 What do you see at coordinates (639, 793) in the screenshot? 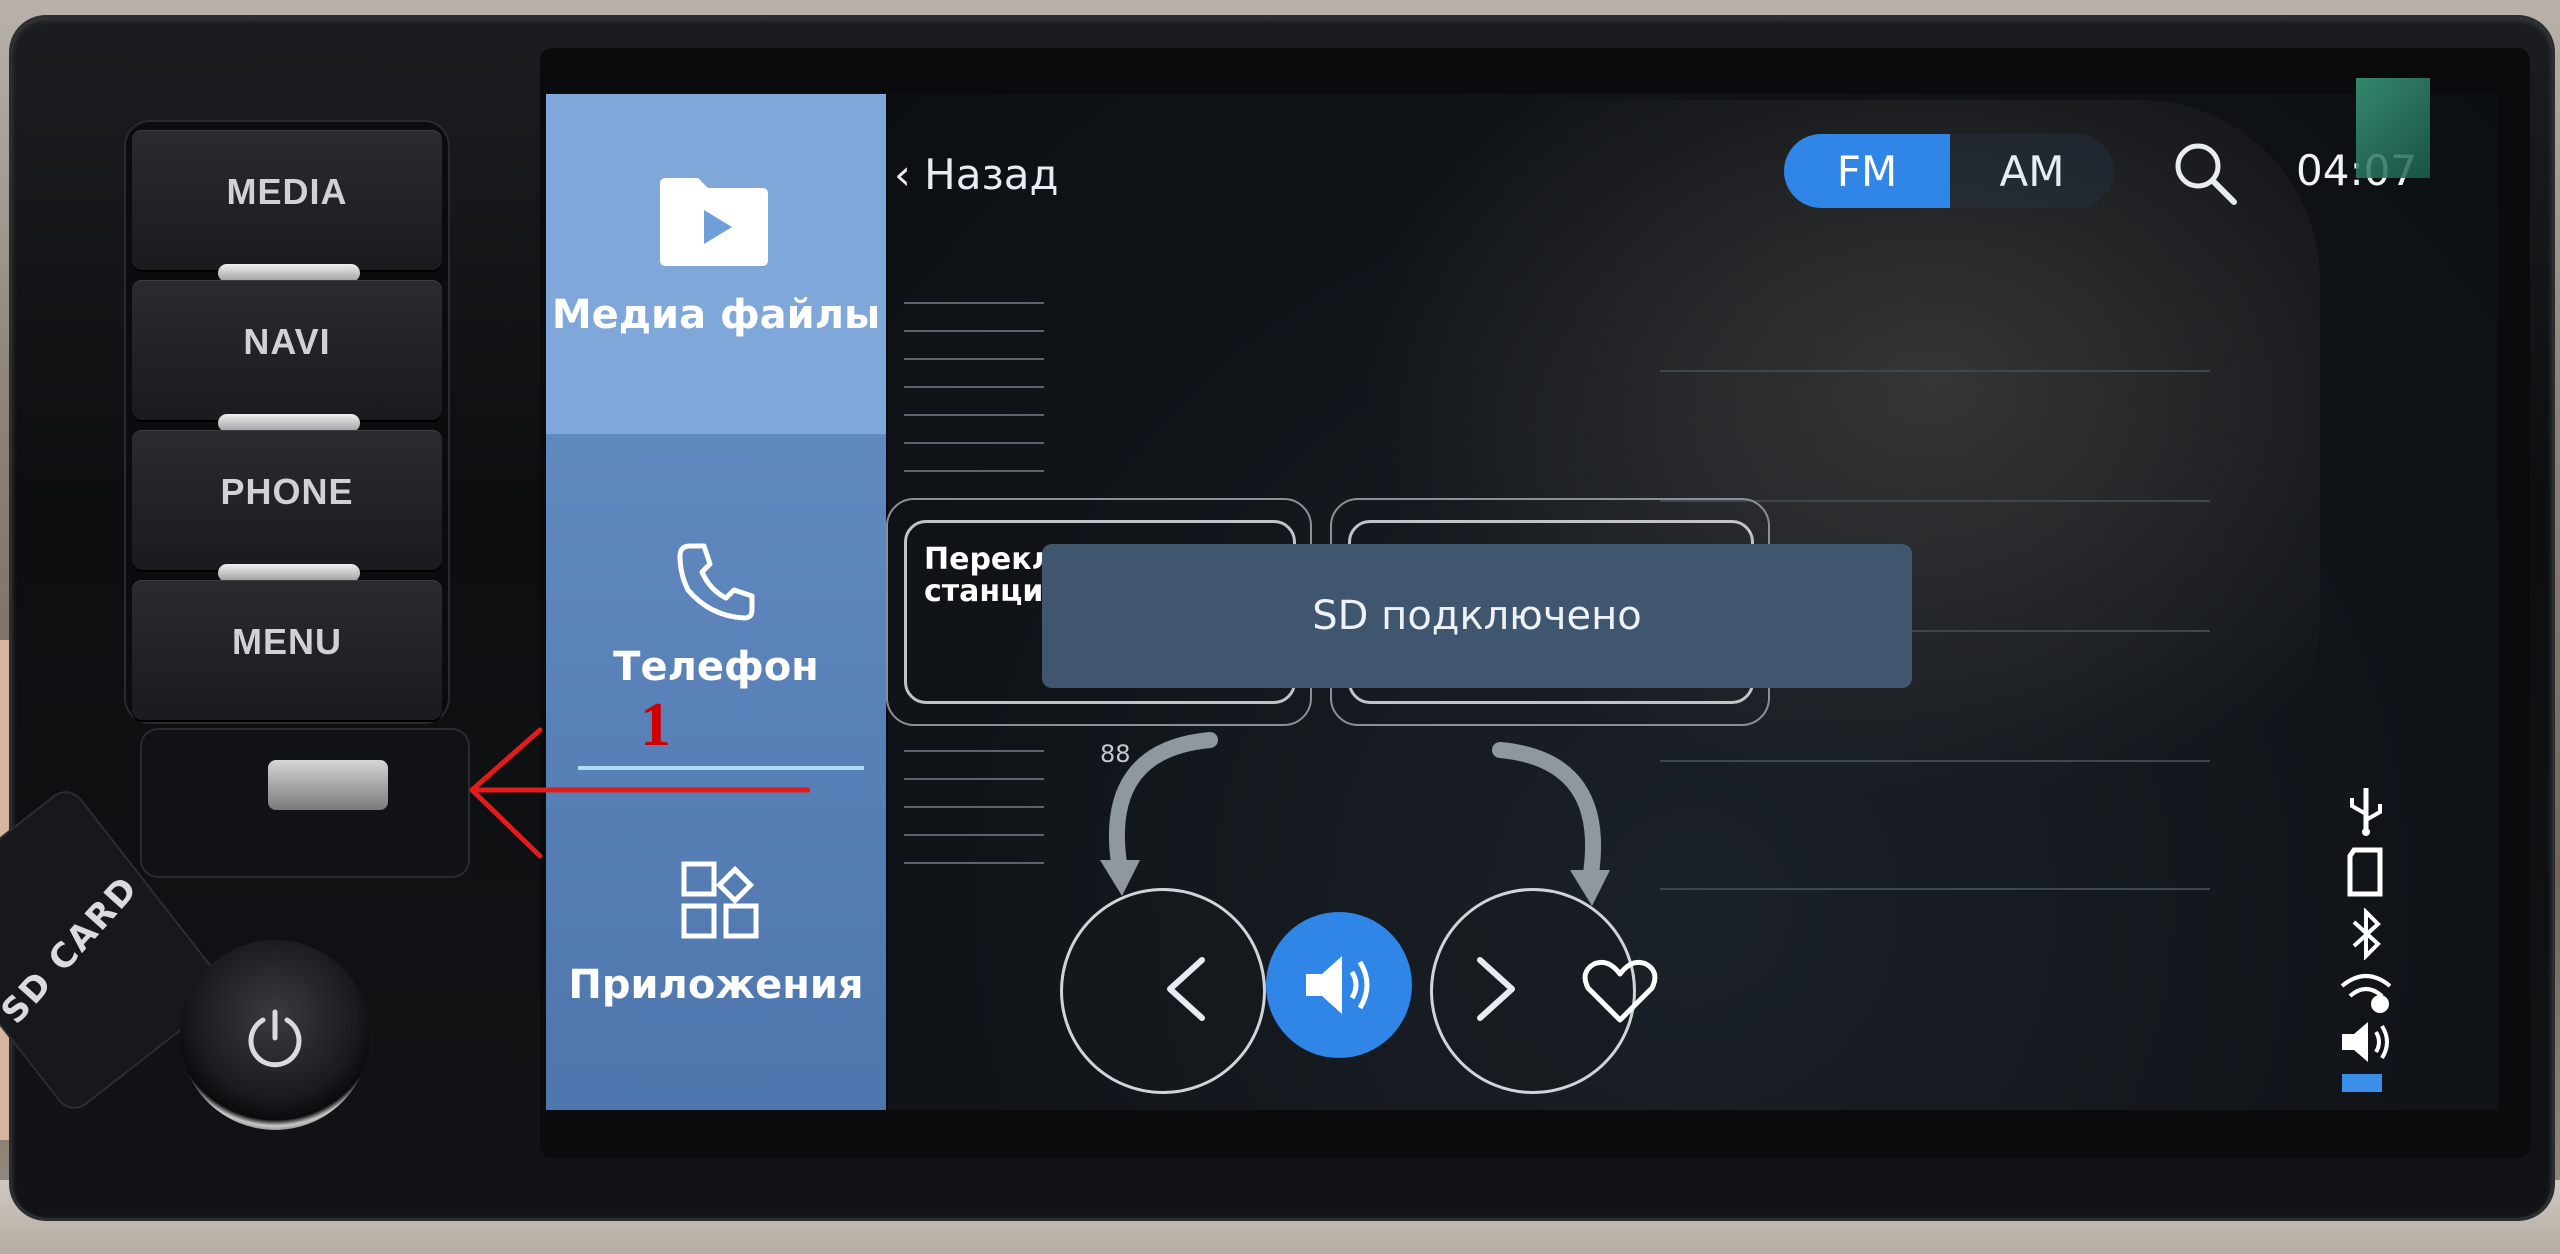
I see `annotation-arrow-icon` at bounding box center [639, 793].